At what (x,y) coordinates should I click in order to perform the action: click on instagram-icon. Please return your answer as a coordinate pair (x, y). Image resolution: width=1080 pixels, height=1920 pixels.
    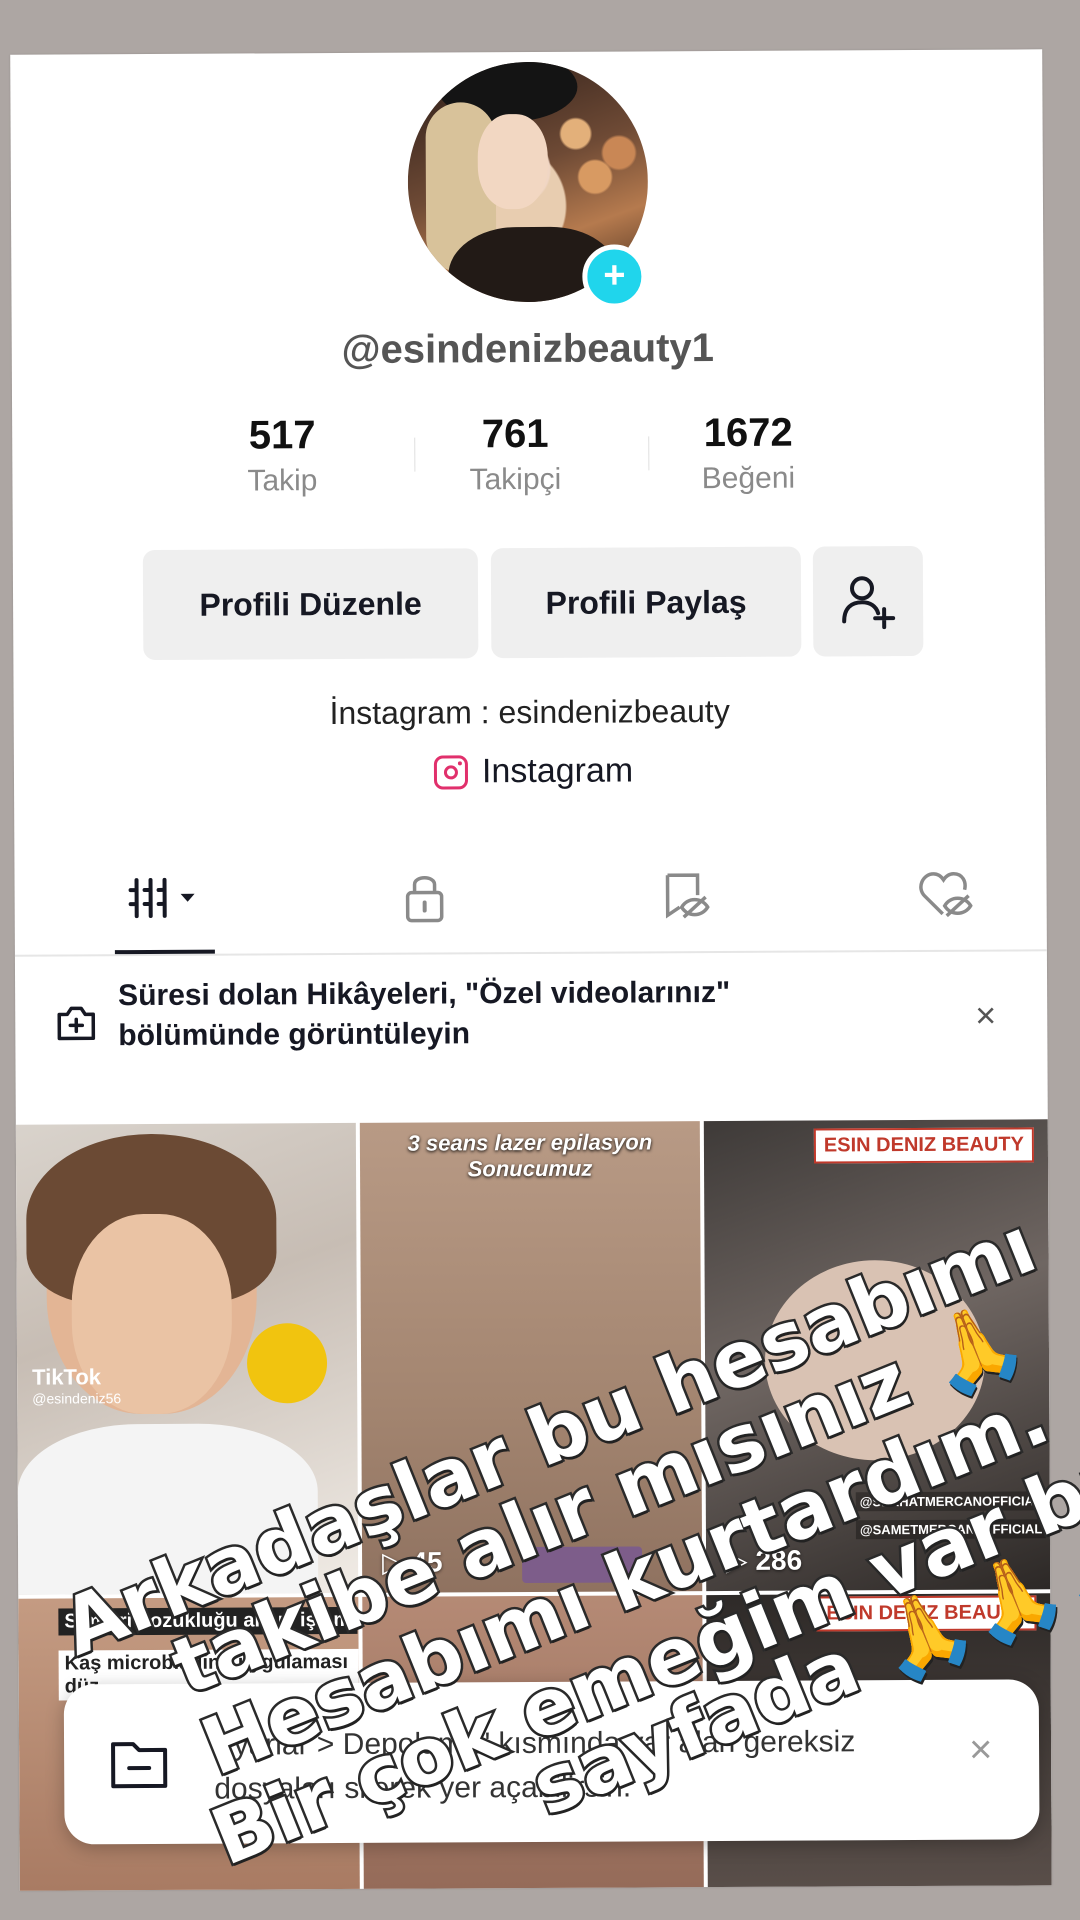
    Looking at the image, I should click on (451, 772).